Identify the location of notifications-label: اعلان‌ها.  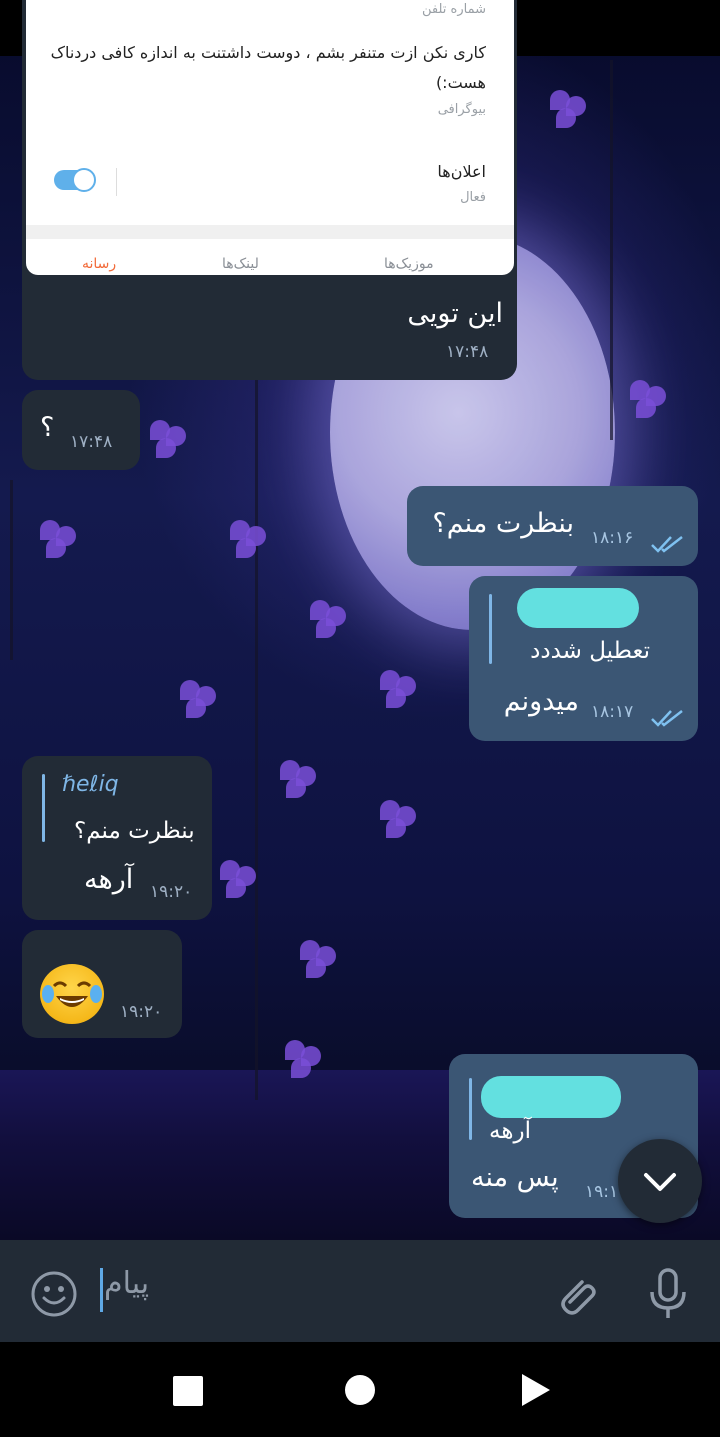
(461, 171).